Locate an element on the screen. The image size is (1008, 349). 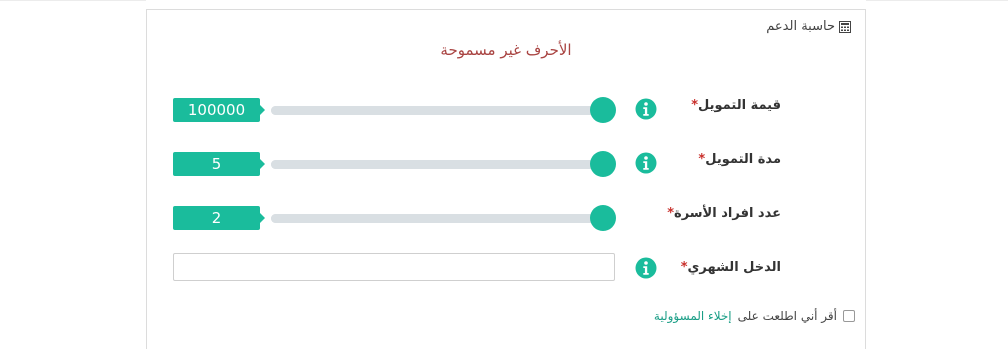
financing-amount-label: قيمة التمويل* is located at coordinates (734, 105).